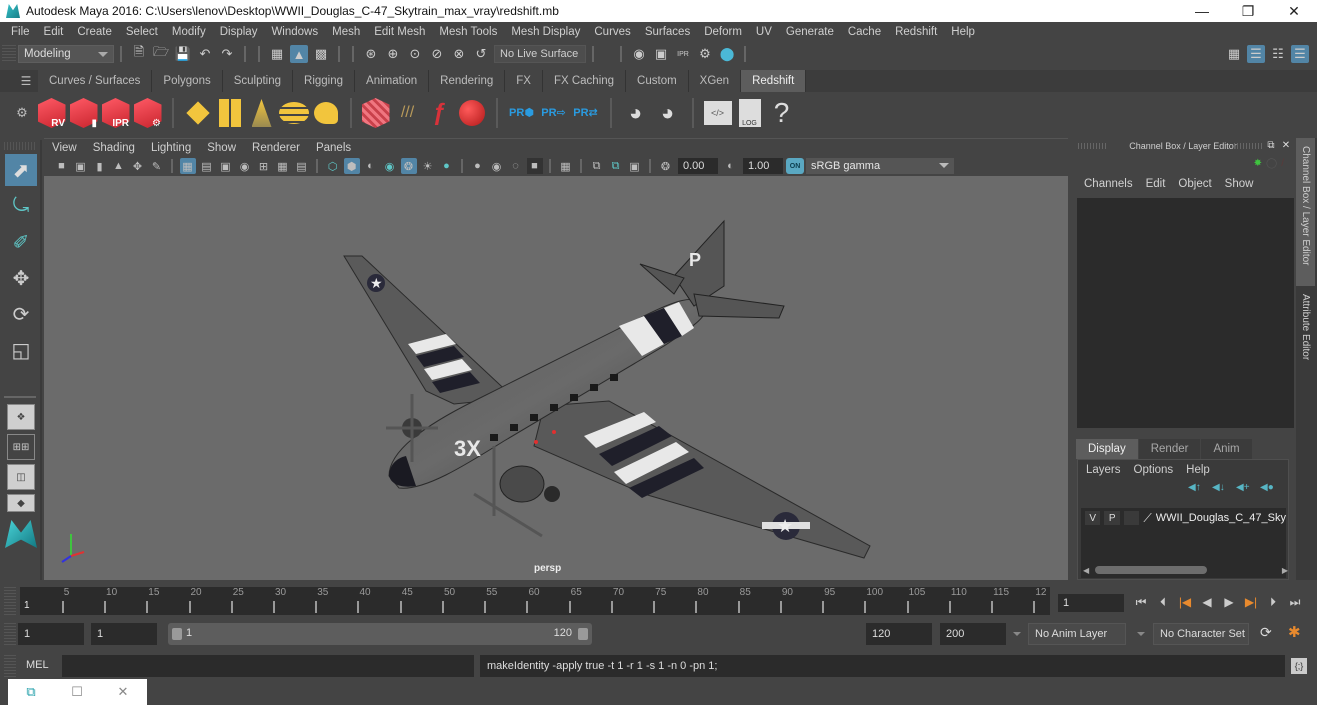  What do you see at coordinates (1294, 632) in the screenshot?
I see `animation-preferences-icon: ✱` at bounding box center [1294, 632].